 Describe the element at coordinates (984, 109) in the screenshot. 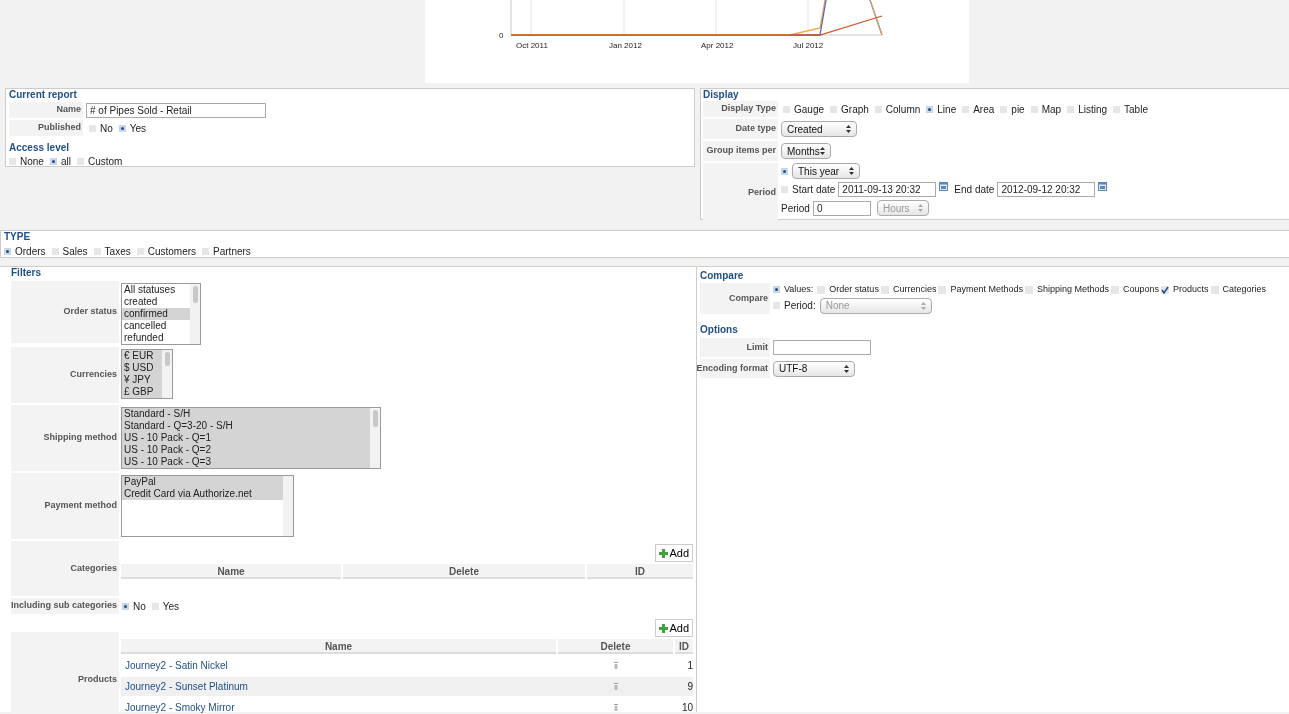

I see `radio-label: Area` at that location.